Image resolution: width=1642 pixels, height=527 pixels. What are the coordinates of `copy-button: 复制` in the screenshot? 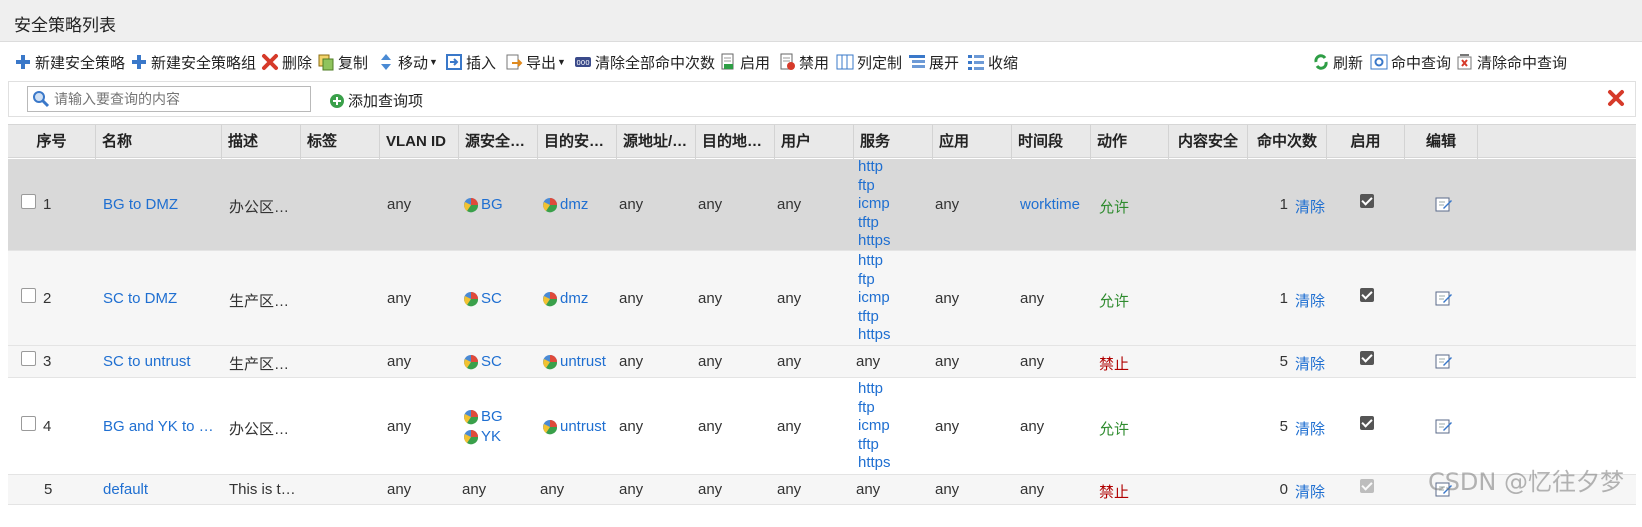 It's located at (342, 62).